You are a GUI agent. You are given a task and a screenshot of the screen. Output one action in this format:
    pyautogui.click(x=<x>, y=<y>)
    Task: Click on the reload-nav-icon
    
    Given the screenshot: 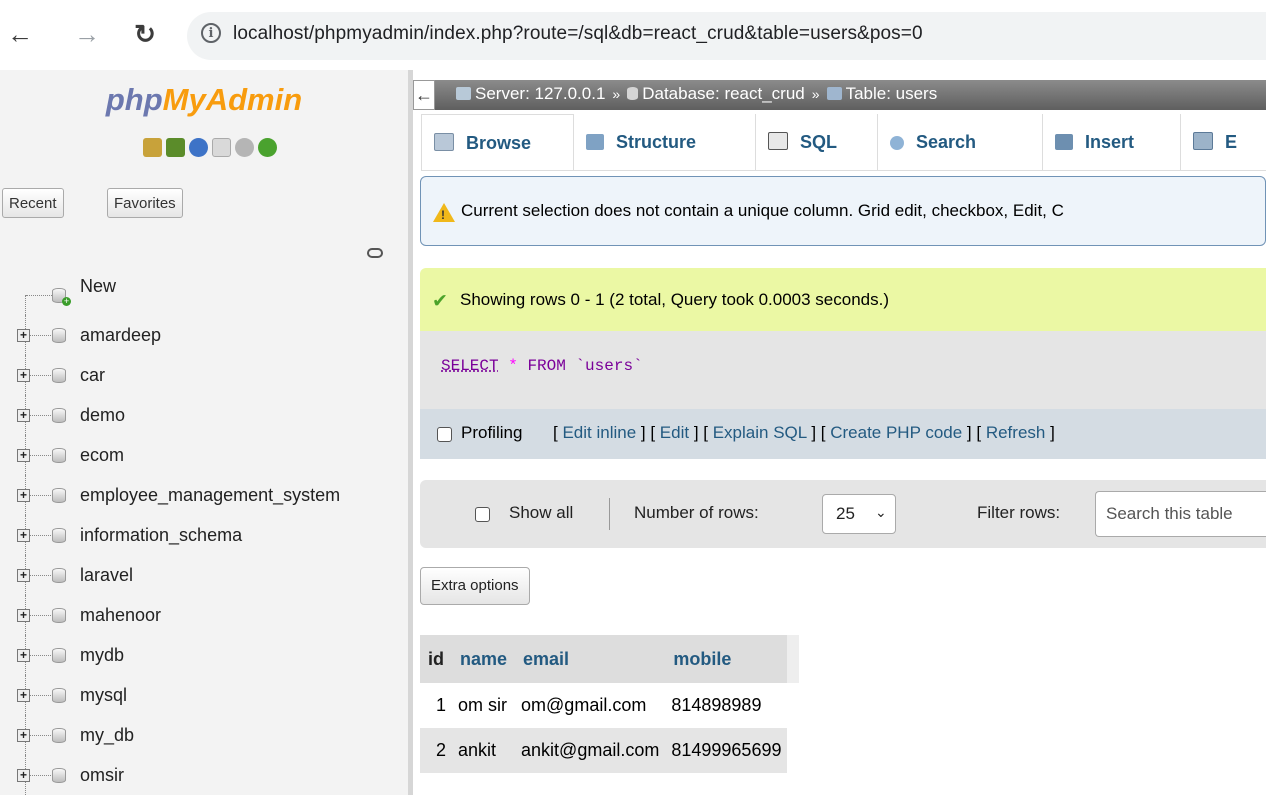 What is the action you would take?
    pyautogui.click(x=267, y=147)
    